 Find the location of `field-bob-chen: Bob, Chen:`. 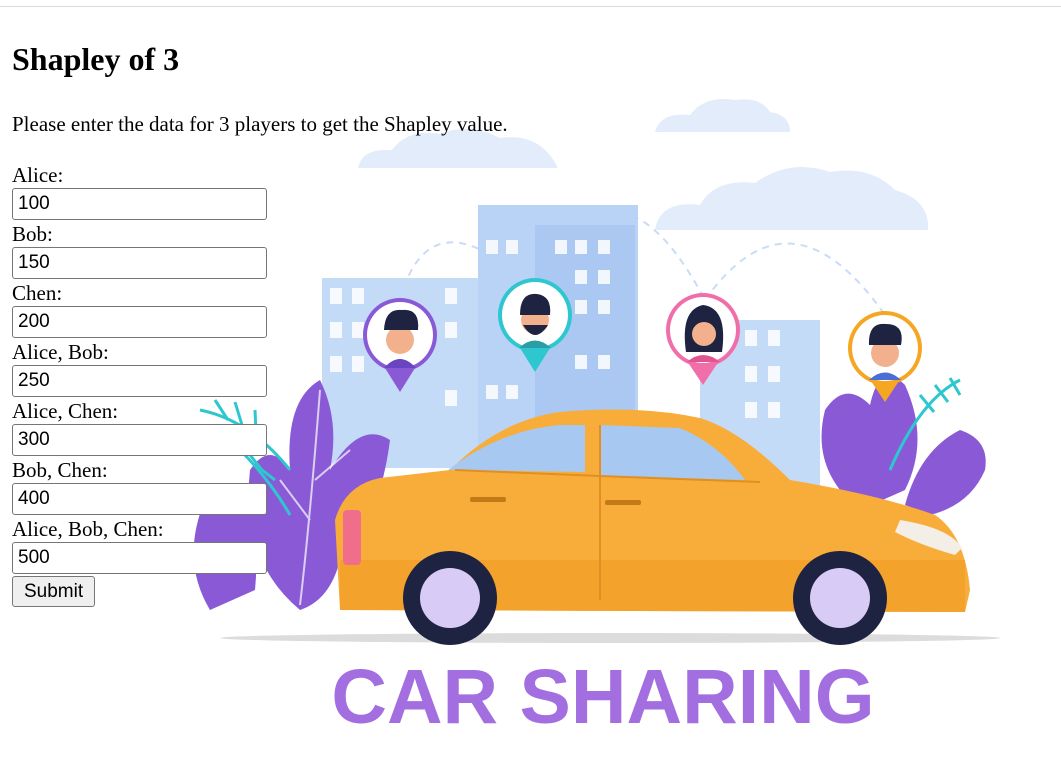

field-bob-chen: Bob, Chen: is located at coordinates (172, 486).